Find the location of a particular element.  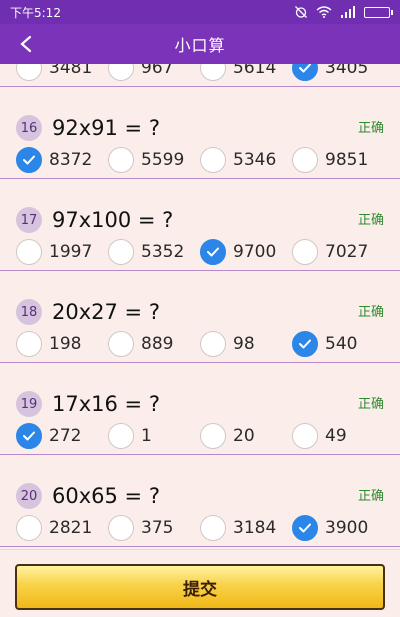

answer-option: 9851 is located at coordinates (338, 160).